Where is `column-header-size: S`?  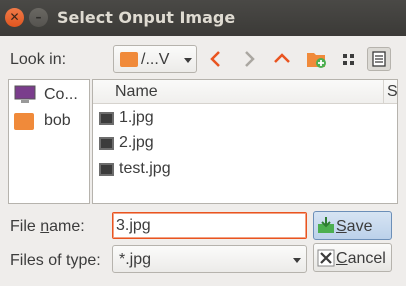
column-header-size: S is located at coordinates (392, 92).